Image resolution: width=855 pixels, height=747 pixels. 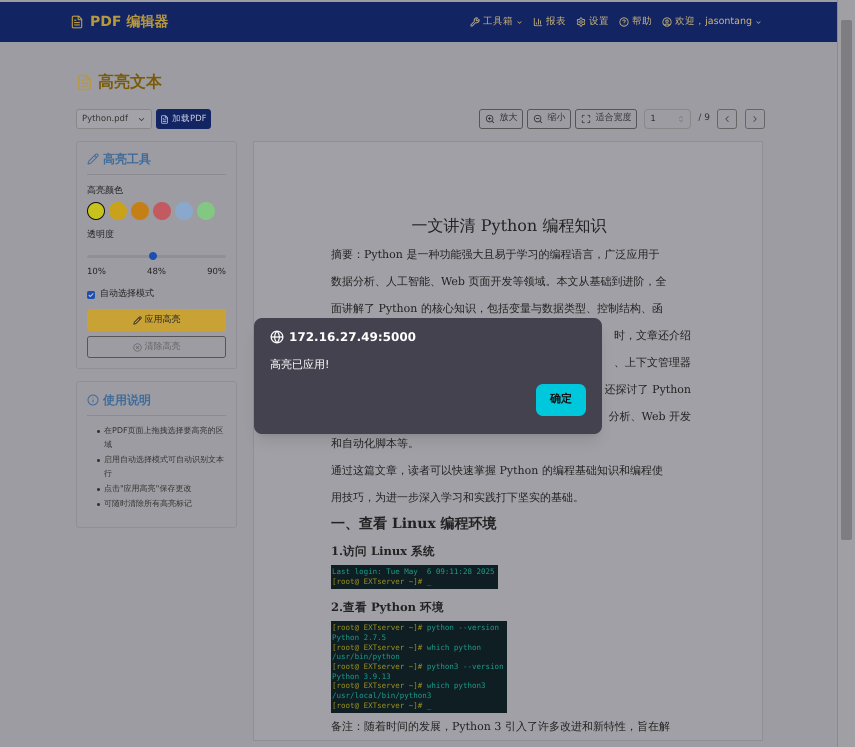 What do you see at coordinates (388, 607) in the screenshot?
I see `subsection-heading: 2.查看 Python 环境` at bounding box center [388, 607].